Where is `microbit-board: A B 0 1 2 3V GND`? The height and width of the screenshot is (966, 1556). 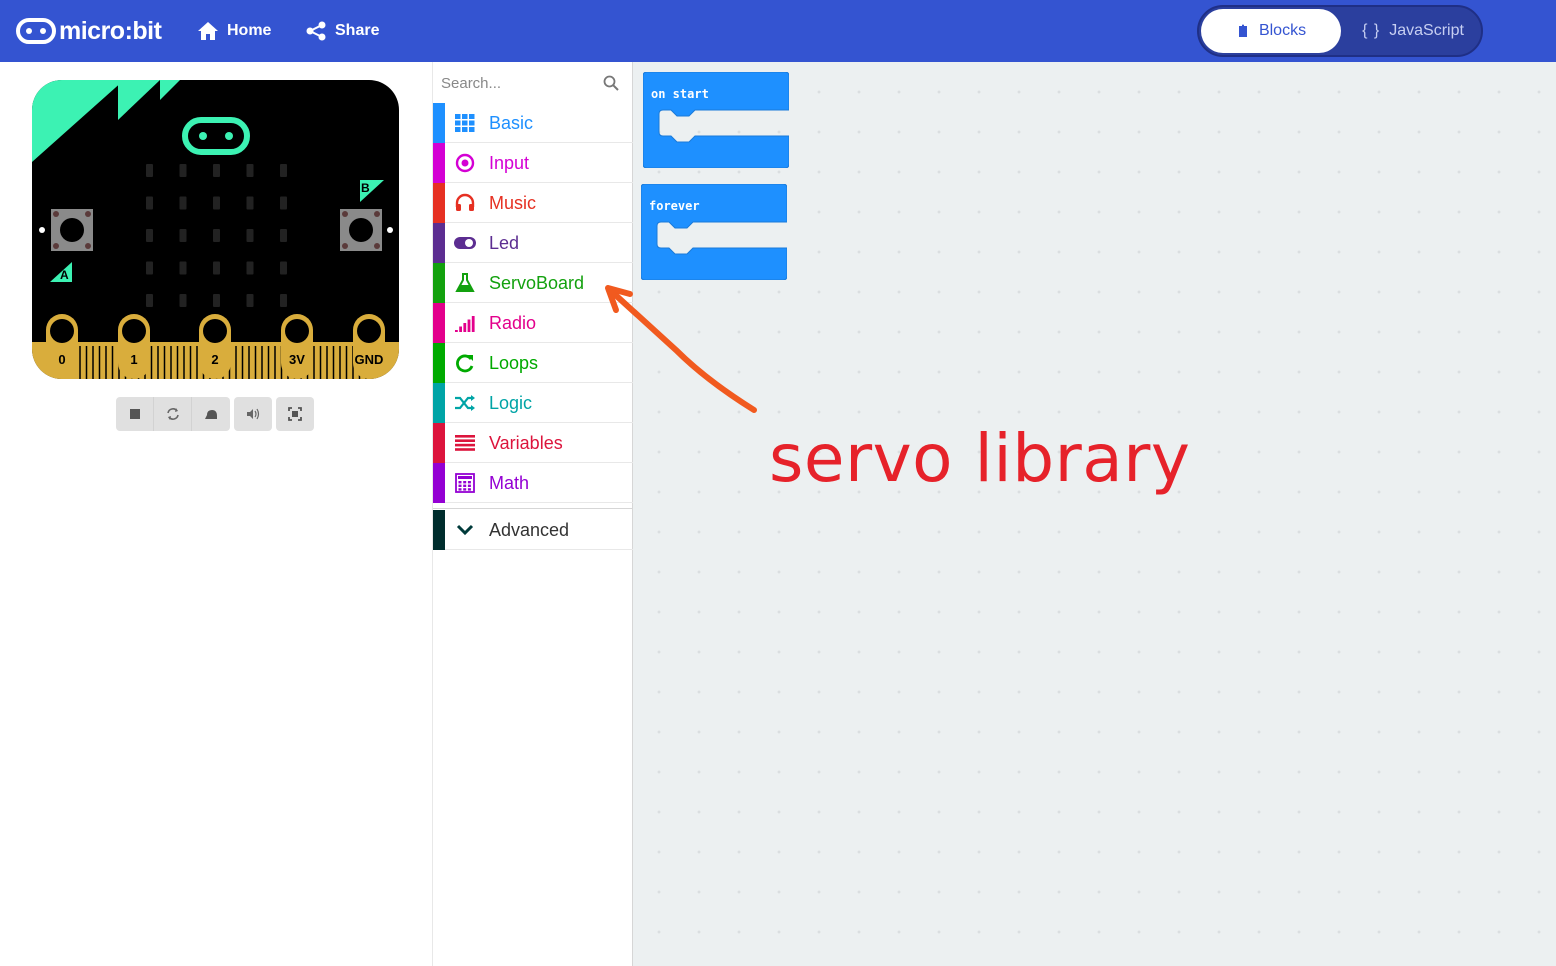
microbit-board: A B 0 1 2 3V GND is located at coordinates (215, 229).